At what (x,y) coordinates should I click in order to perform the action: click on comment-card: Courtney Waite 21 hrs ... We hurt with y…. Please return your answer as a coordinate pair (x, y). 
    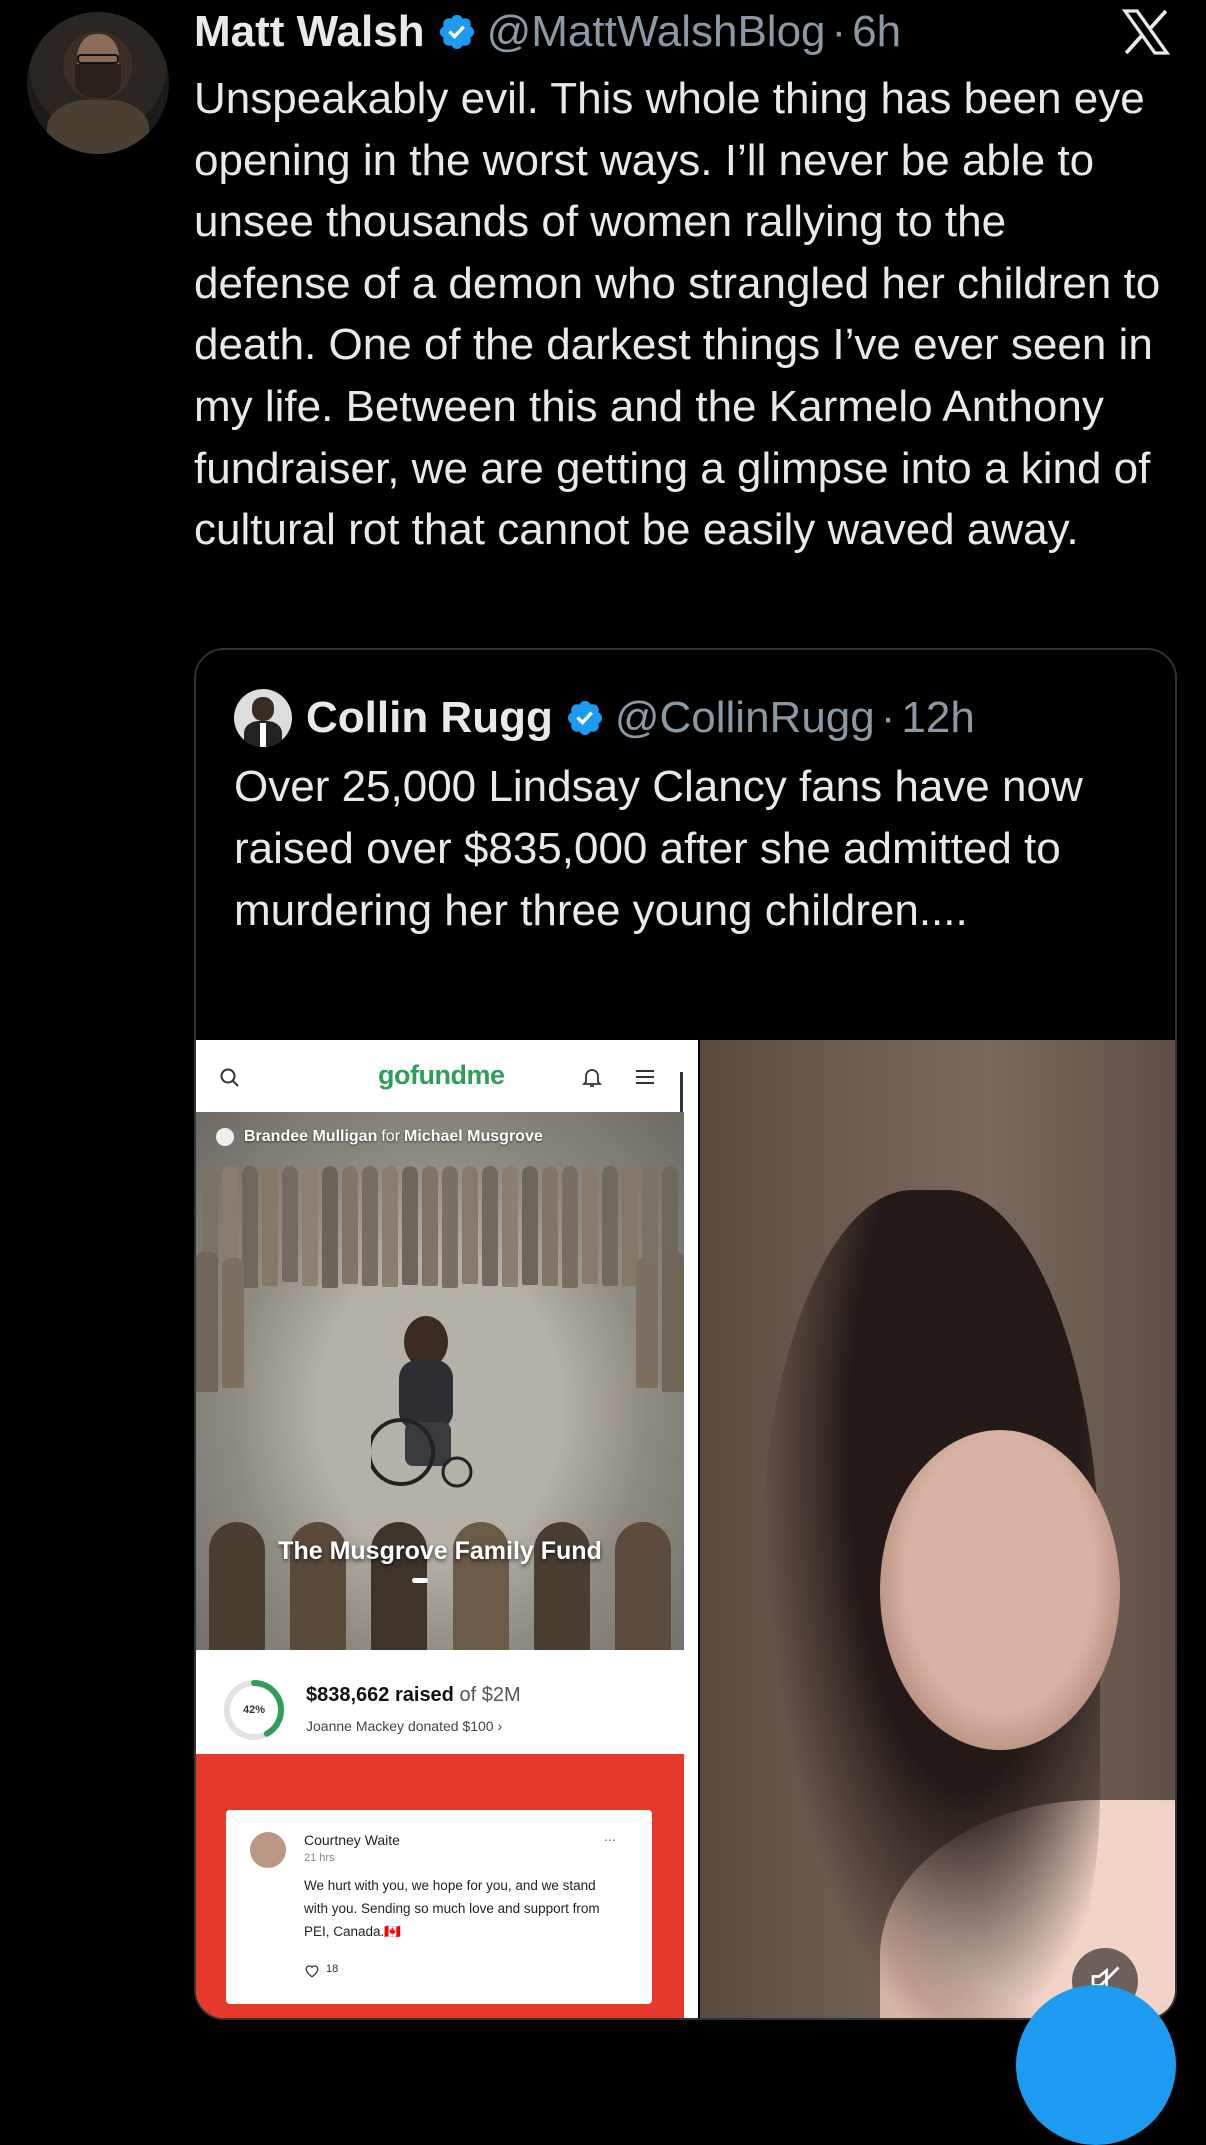
    Looking at the image, I should click on (439, 1907).